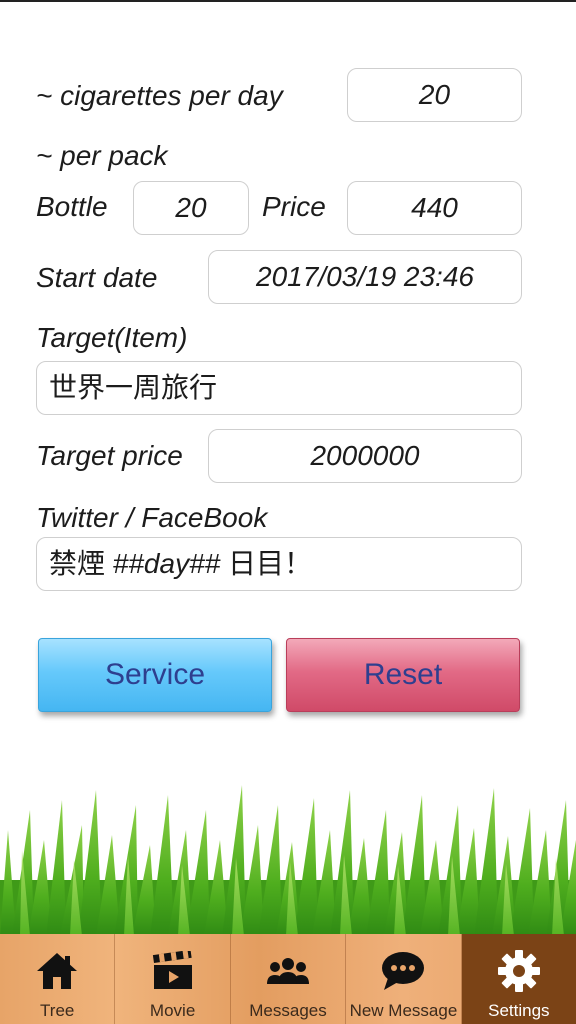  I want to click on tab-messages: Messages, so click(289, 979).